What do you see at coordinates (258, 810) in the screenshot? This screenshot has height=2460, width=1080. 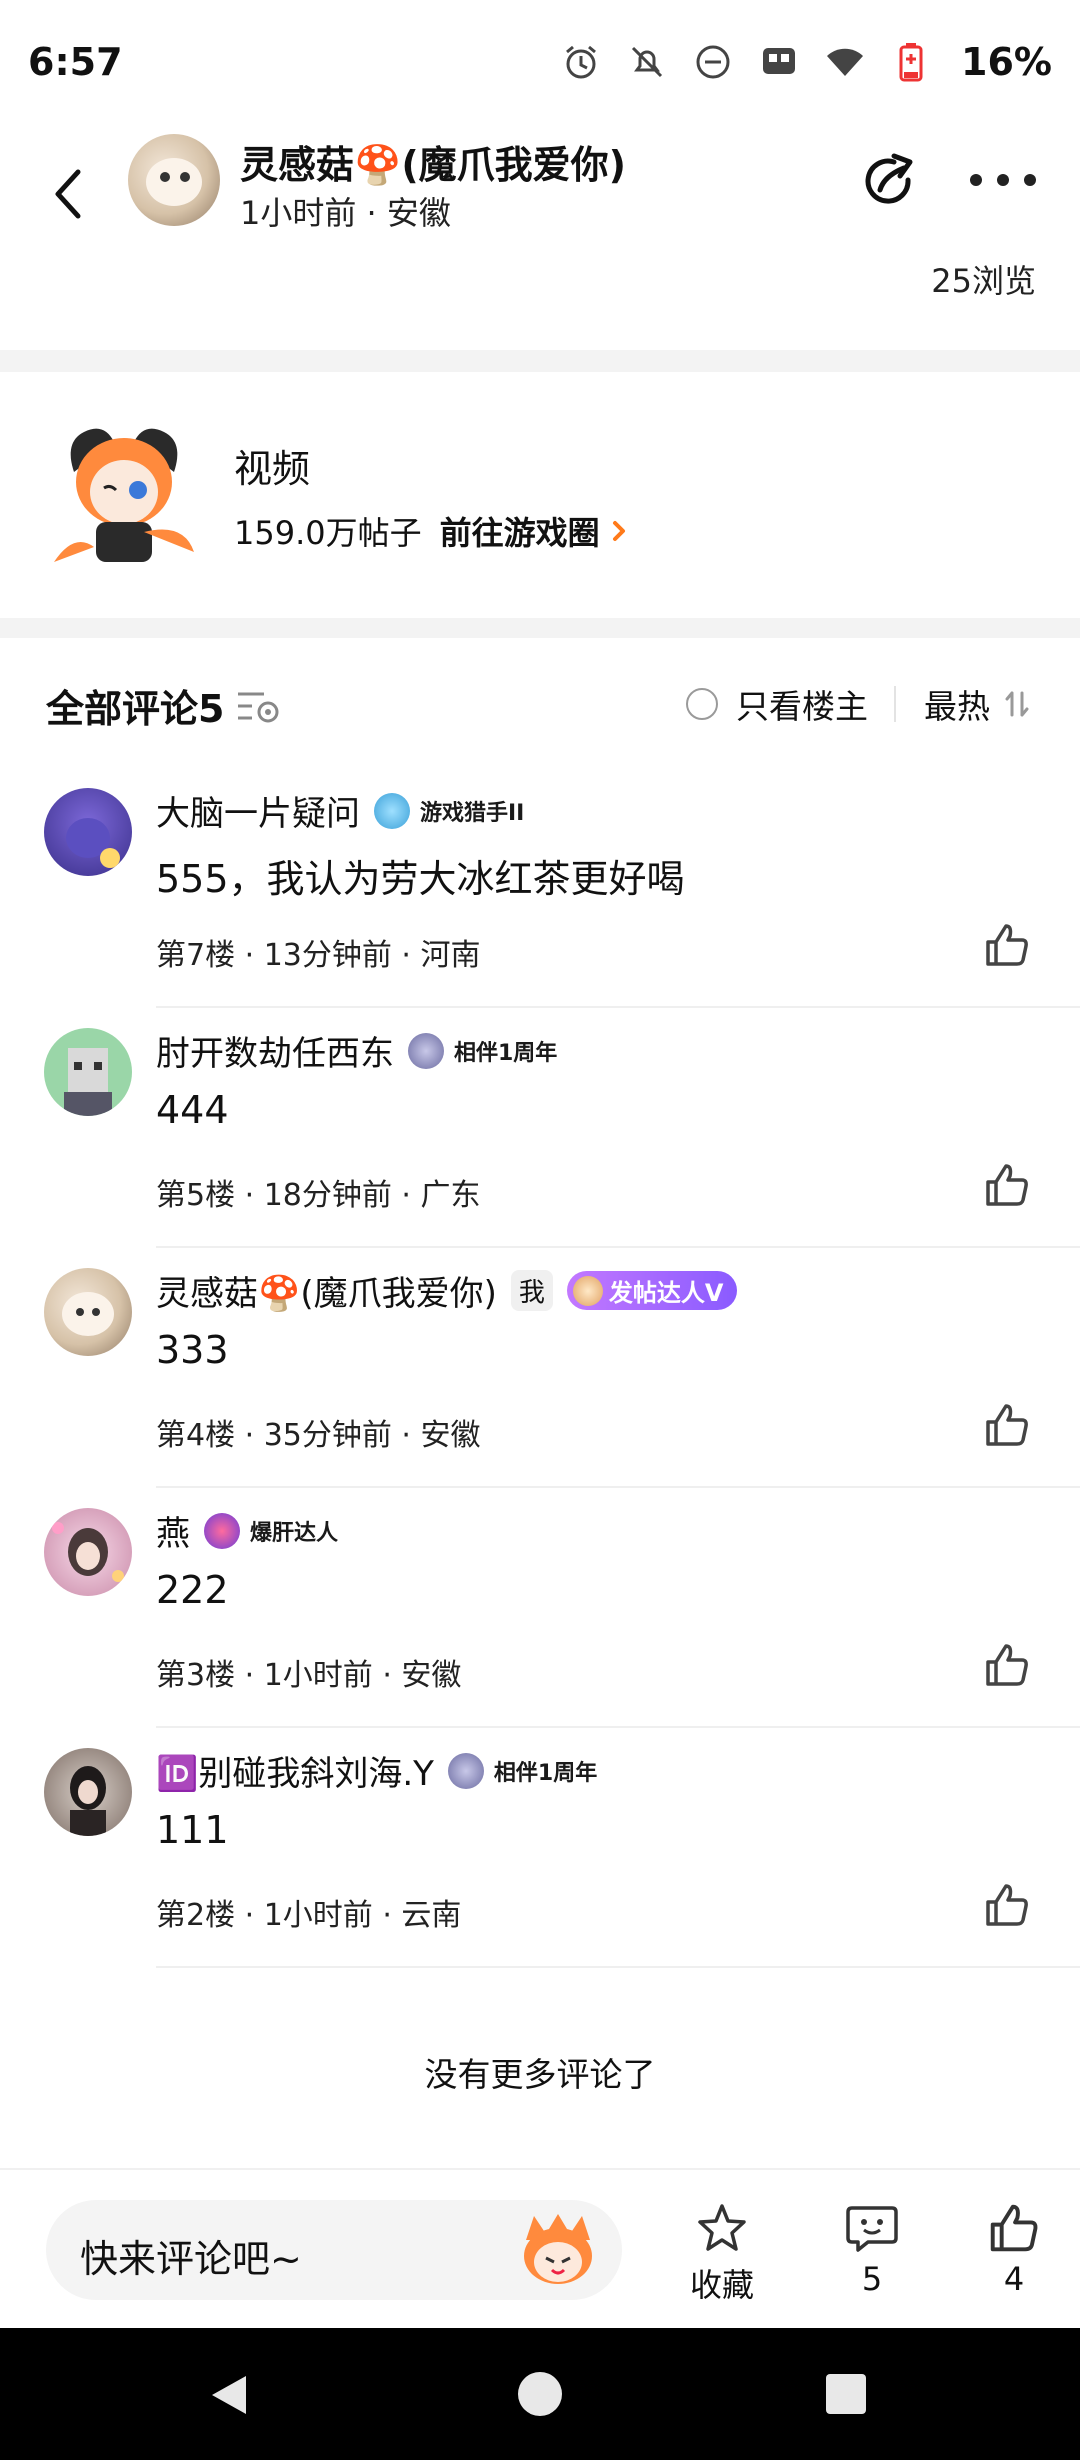 I see `commenter-name: 大脑一片疑问` at bounding box center [258, 810].